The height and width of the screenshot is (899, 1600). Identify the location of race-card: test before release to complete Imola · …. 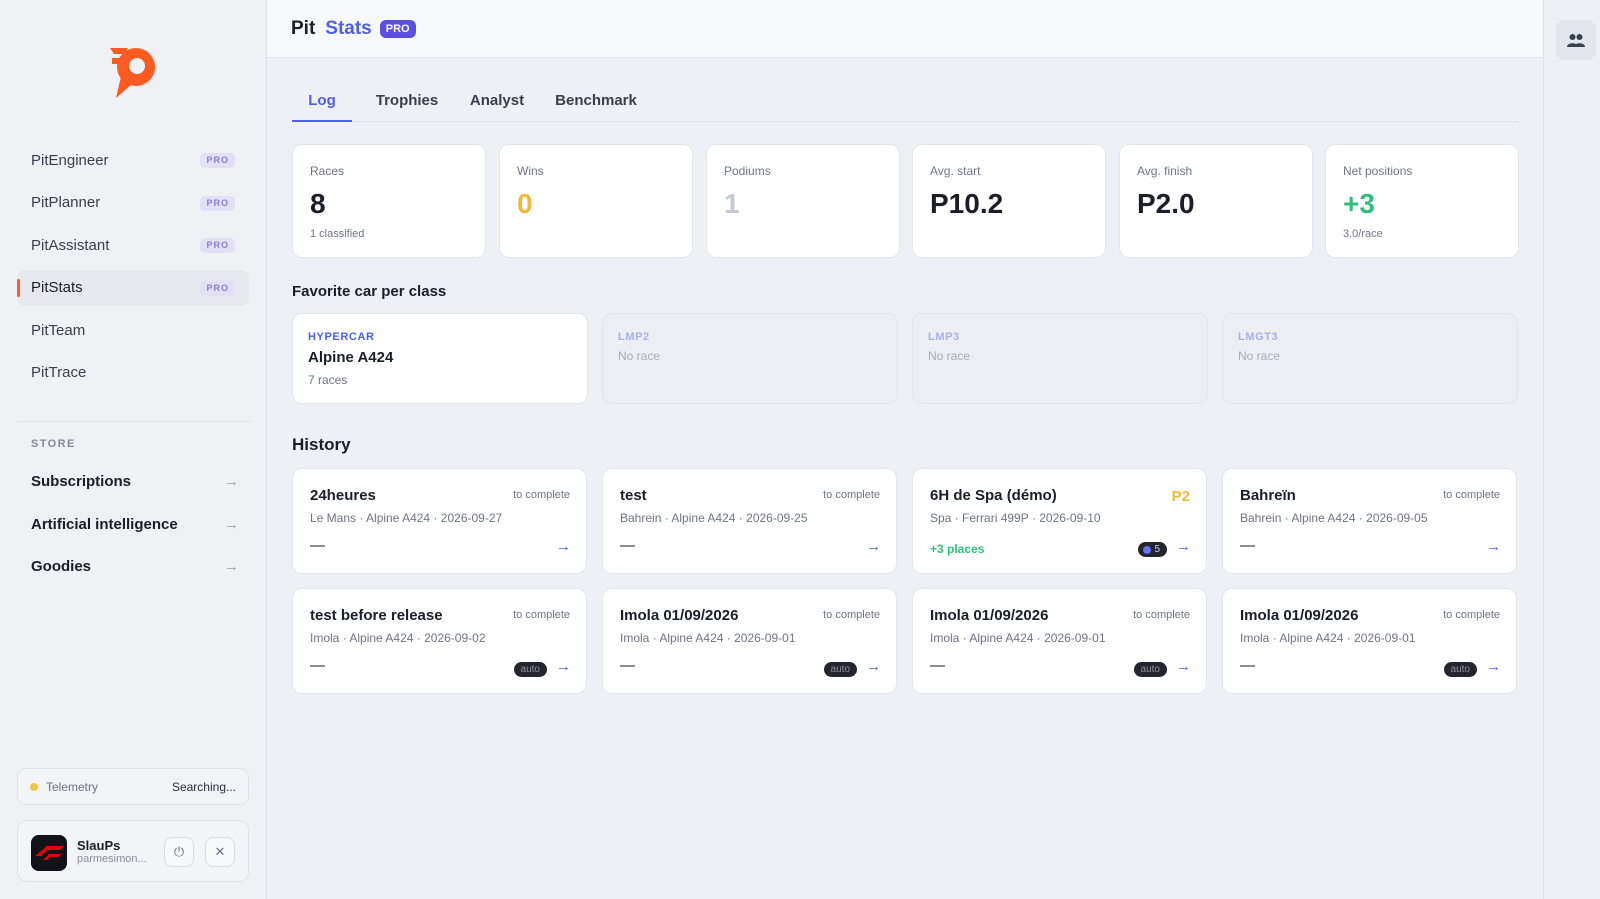
(439, 641).